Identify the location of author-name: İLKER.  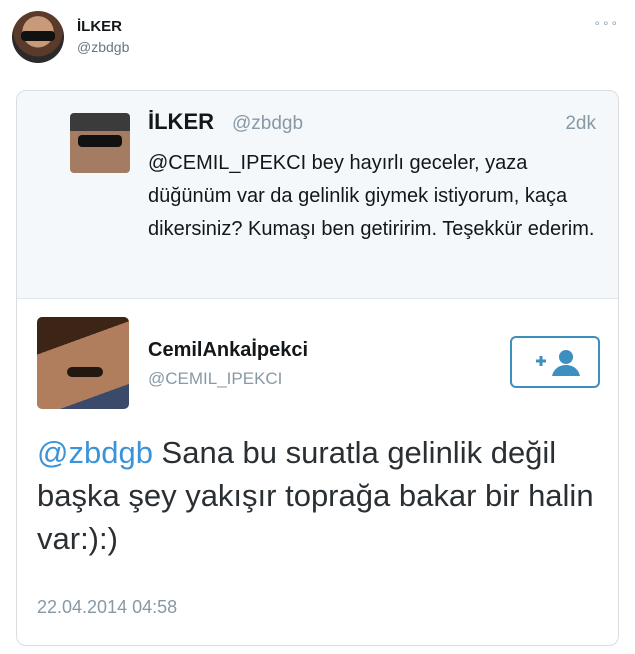
(99, 26).